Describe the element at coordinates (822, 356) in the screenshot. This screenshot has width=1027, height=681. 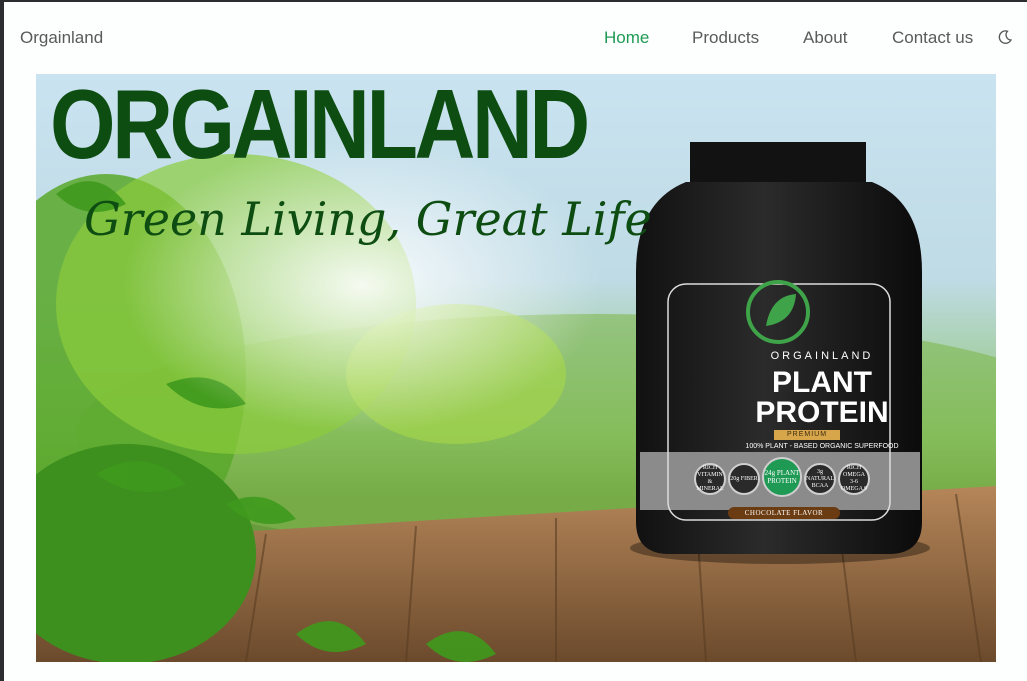
I see `product-brand: ORGAINLAND` at that location.